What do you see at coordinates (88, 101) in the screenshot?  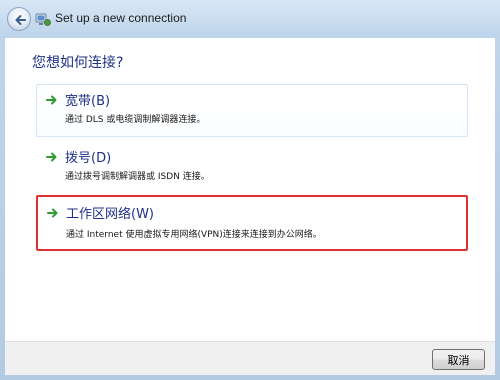 I see `option-label: 宽带(B)` at bounding box center [88, 101].